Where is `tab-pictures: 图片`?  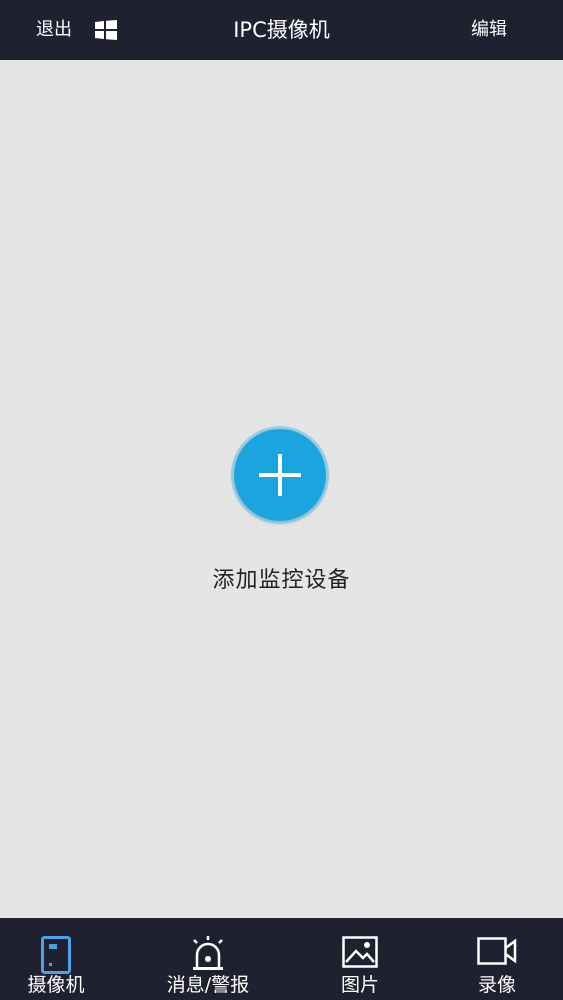 tab-pictures: 图片 is located at coordinates (360, 959).